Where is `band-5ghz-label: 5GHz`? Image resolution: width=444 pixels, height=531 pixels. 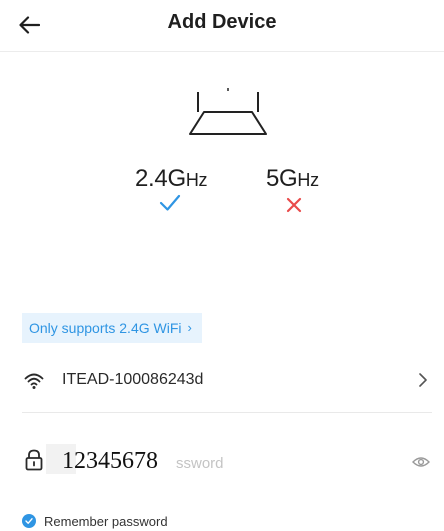
band-5ghz-label: 5GHz is located at coordinates (292, 179).